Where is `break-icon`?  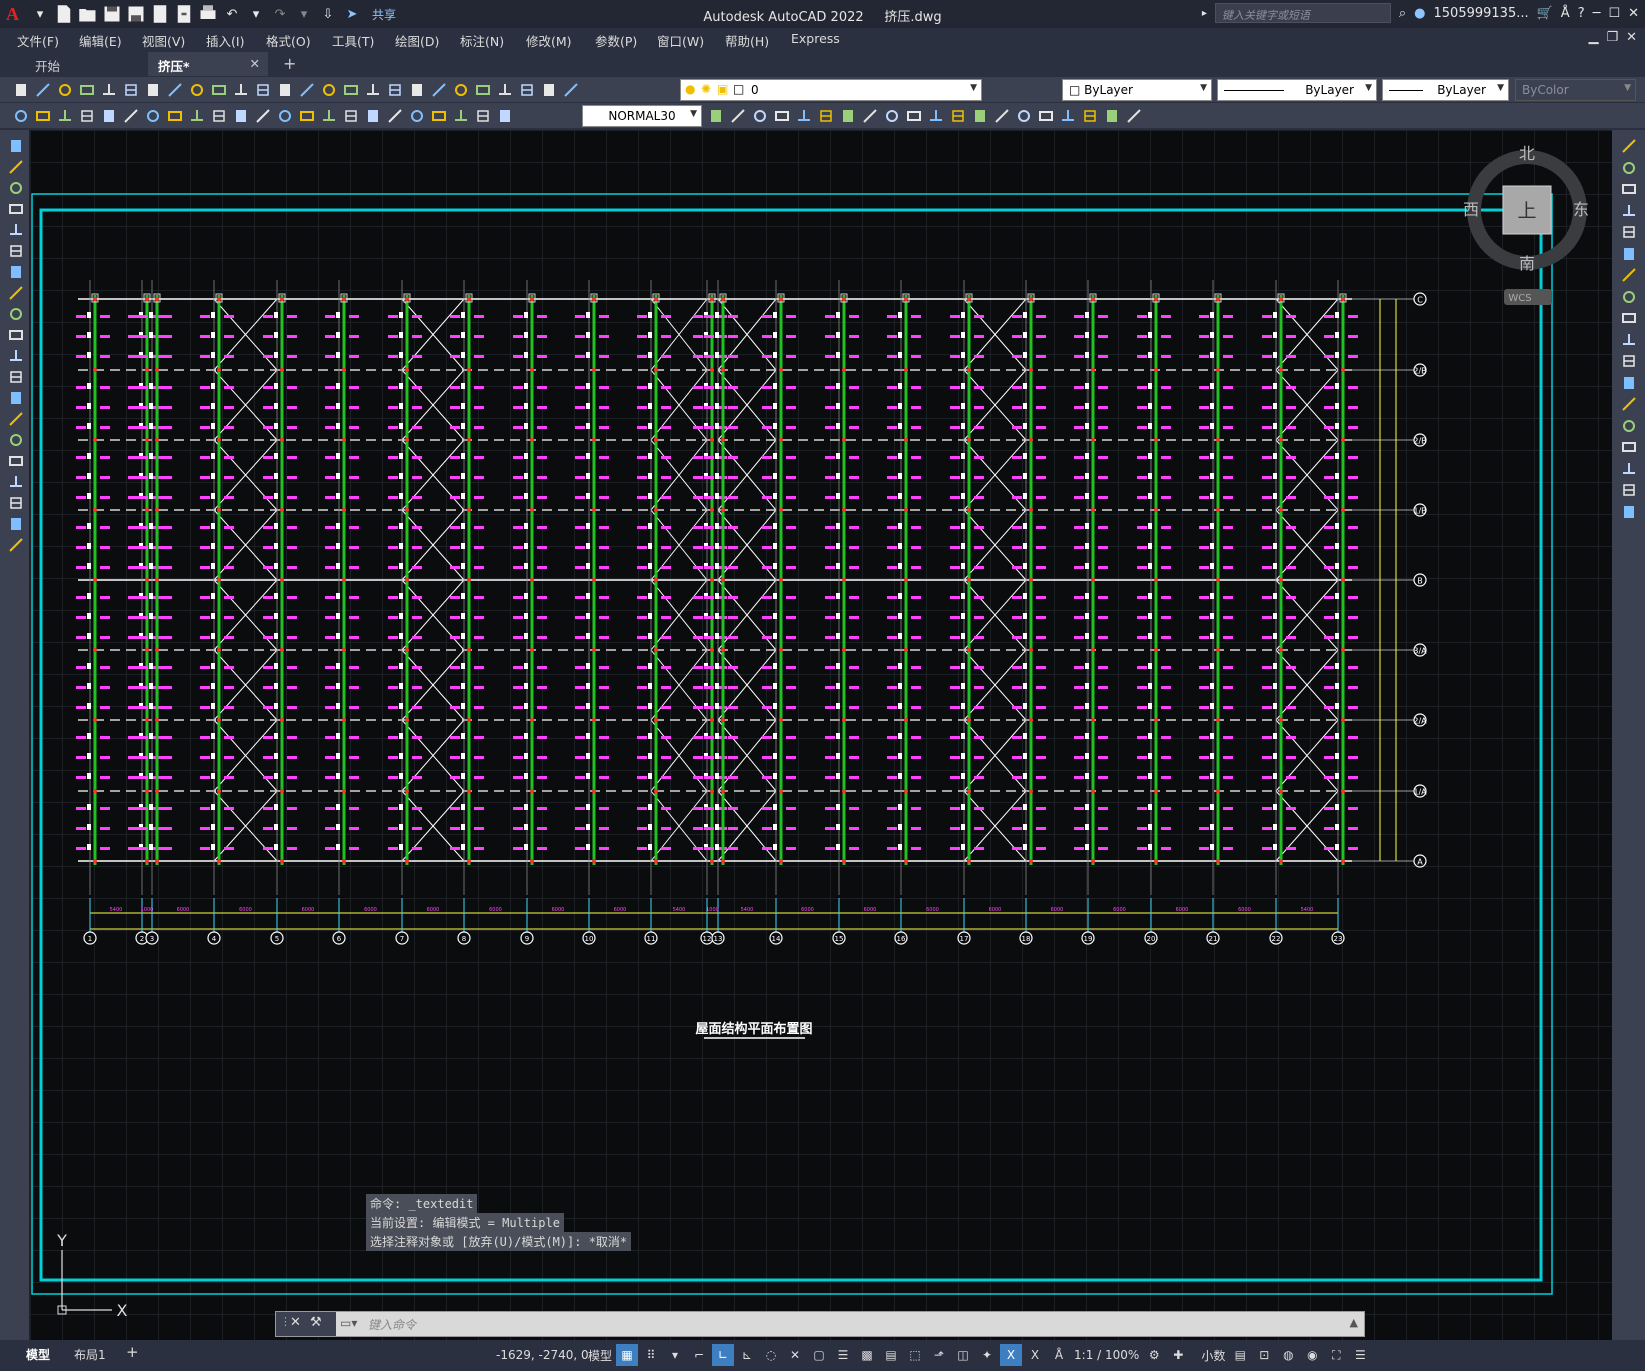
break-icon is located at coordinates (891, 116).